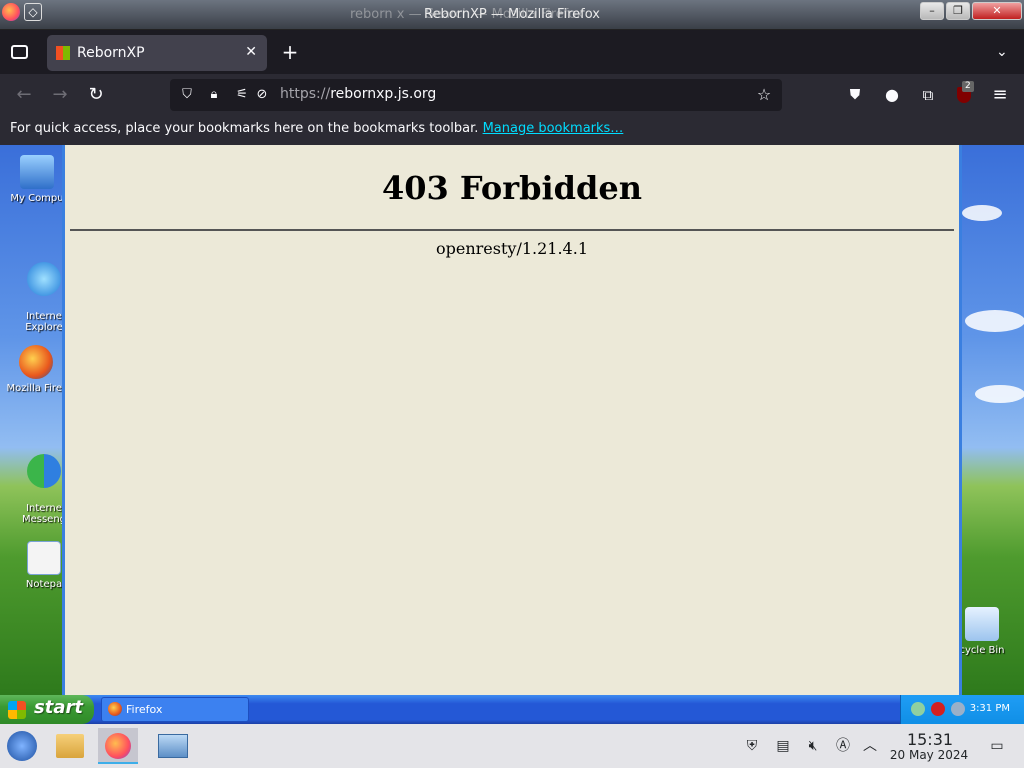 The width and height of the screenshot is (1024, 768). Describe the element at coordinates (111, 53) in the screenshot. I see `tab-label: RebornXP` at that location.